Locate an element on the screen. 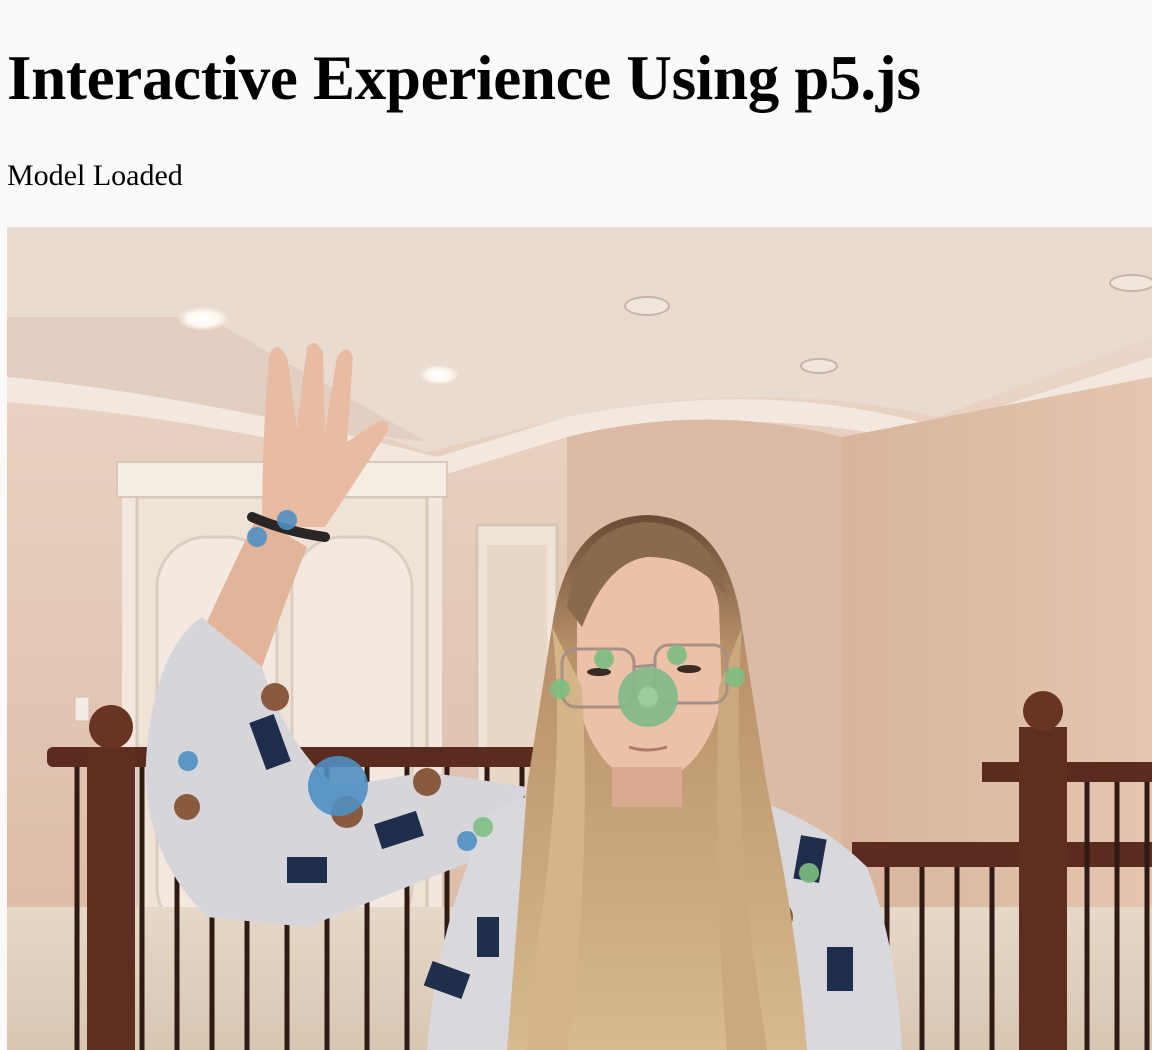 The width and height of the screenshot is (1152, 1050). page-title: Interactive Experience Using p5.js is located at coordinates (464, 78).